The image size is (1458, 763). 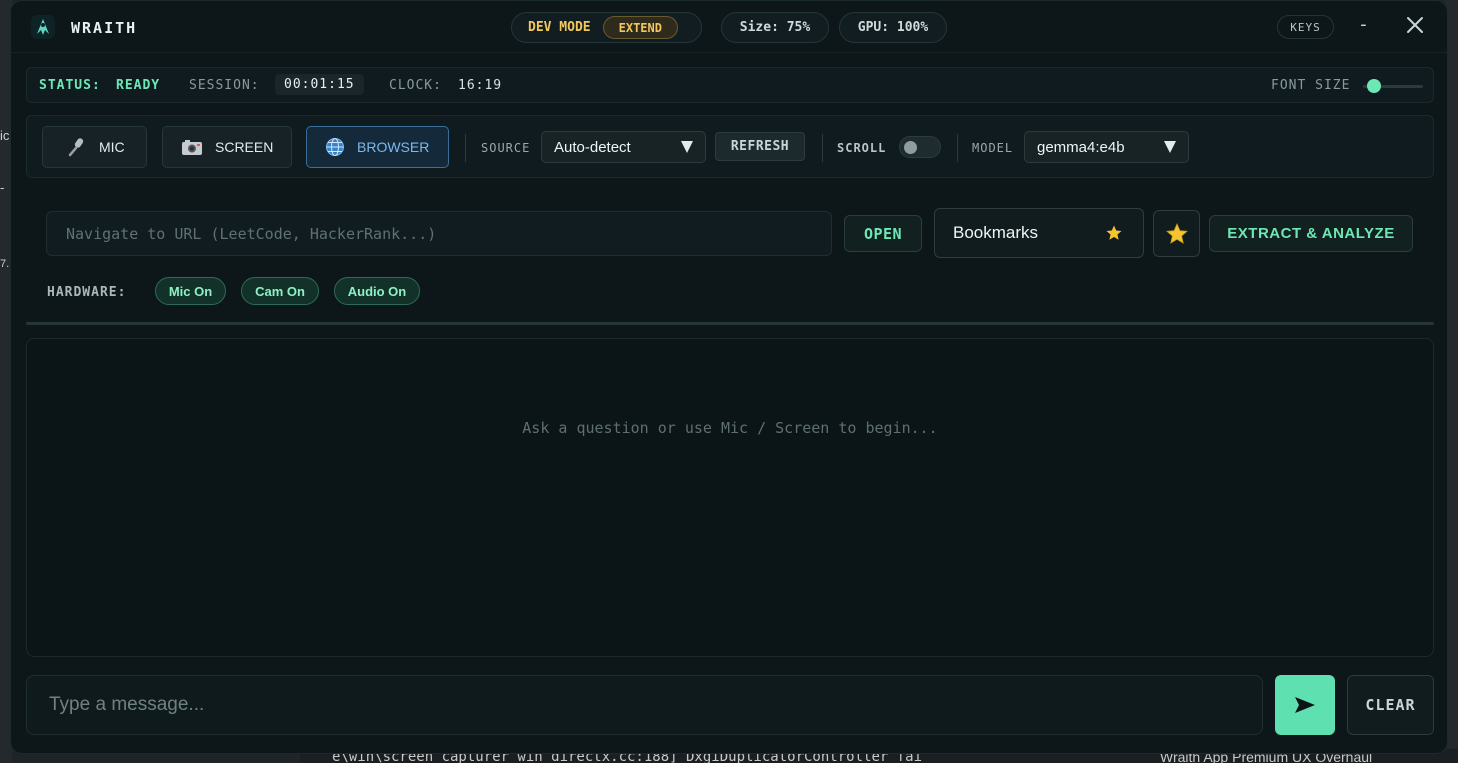 What do you see at coordinates (2, 187) in the screenshot?
I see `background-text: -` at bounding box center [2, 187].